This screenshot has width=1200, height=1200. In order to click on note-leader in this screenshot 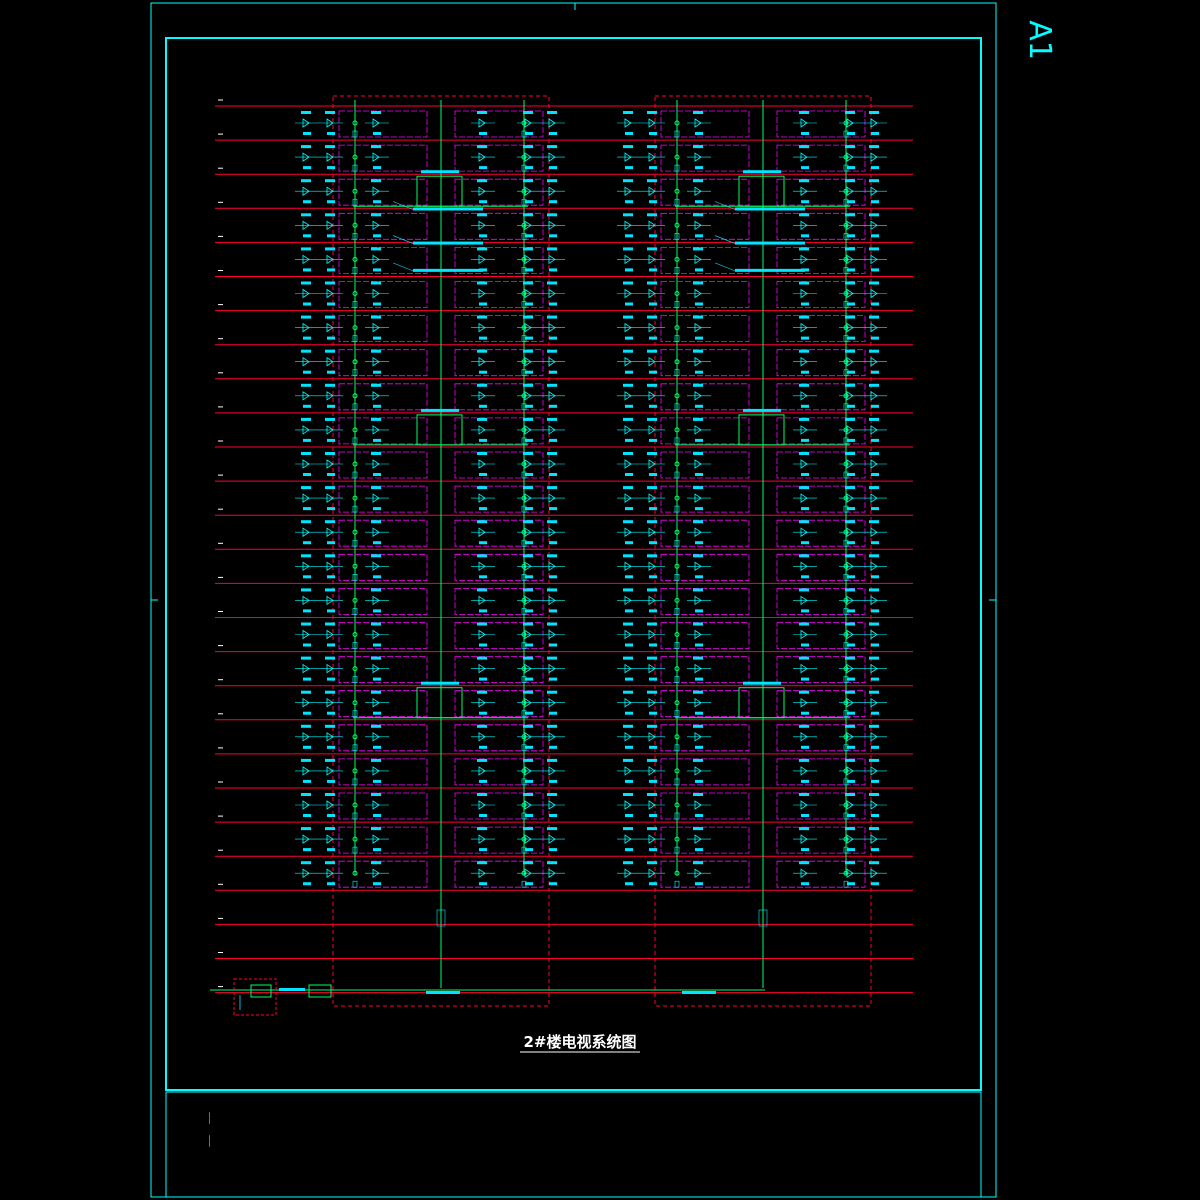, I will do `click(403, 267)`.